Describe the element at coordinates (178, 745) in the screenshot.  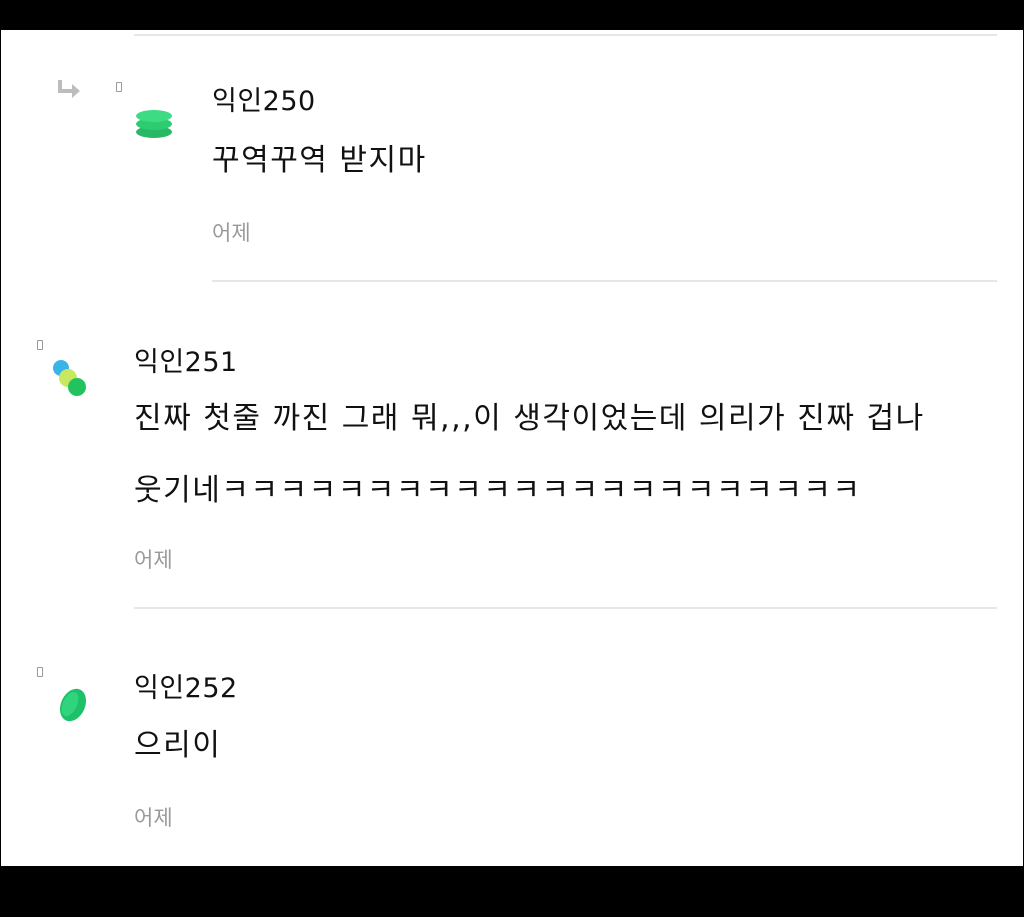
I see `comment-text: 으리이` at that location.